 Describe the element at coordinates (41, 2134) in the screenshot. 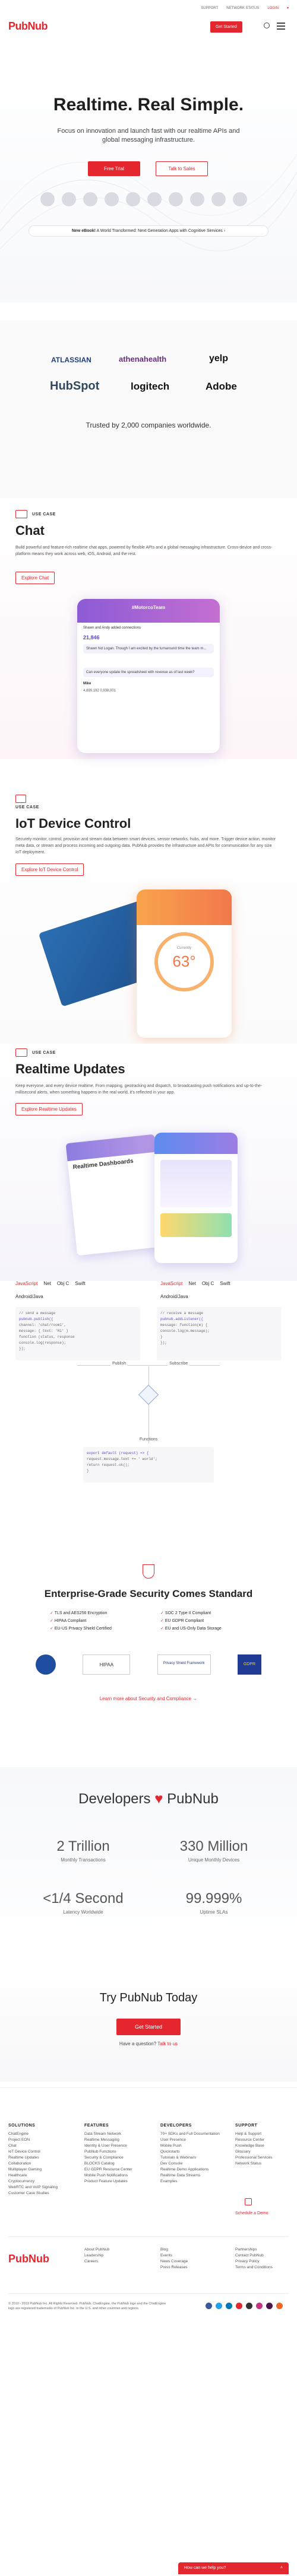

I see `footer-link: ChatEngine` at that location.